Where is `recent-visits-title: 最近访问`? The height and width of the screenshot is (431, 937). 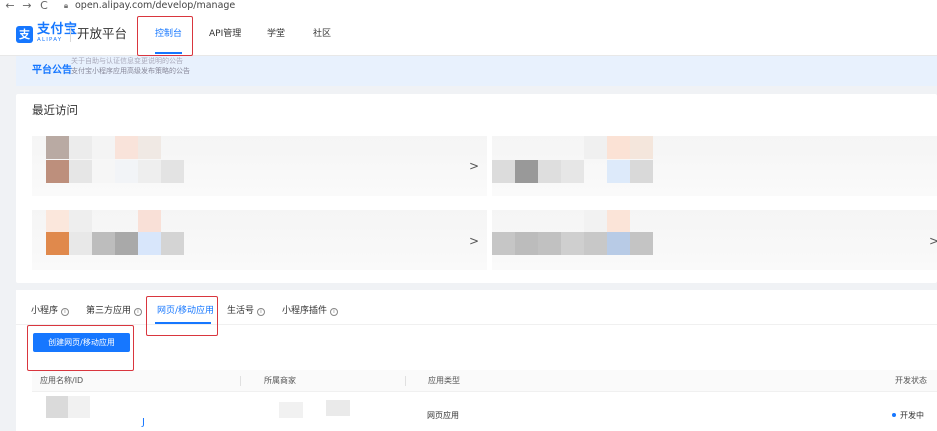 recent-visits-title: 最近访问 is located at coordinates (55, 110).